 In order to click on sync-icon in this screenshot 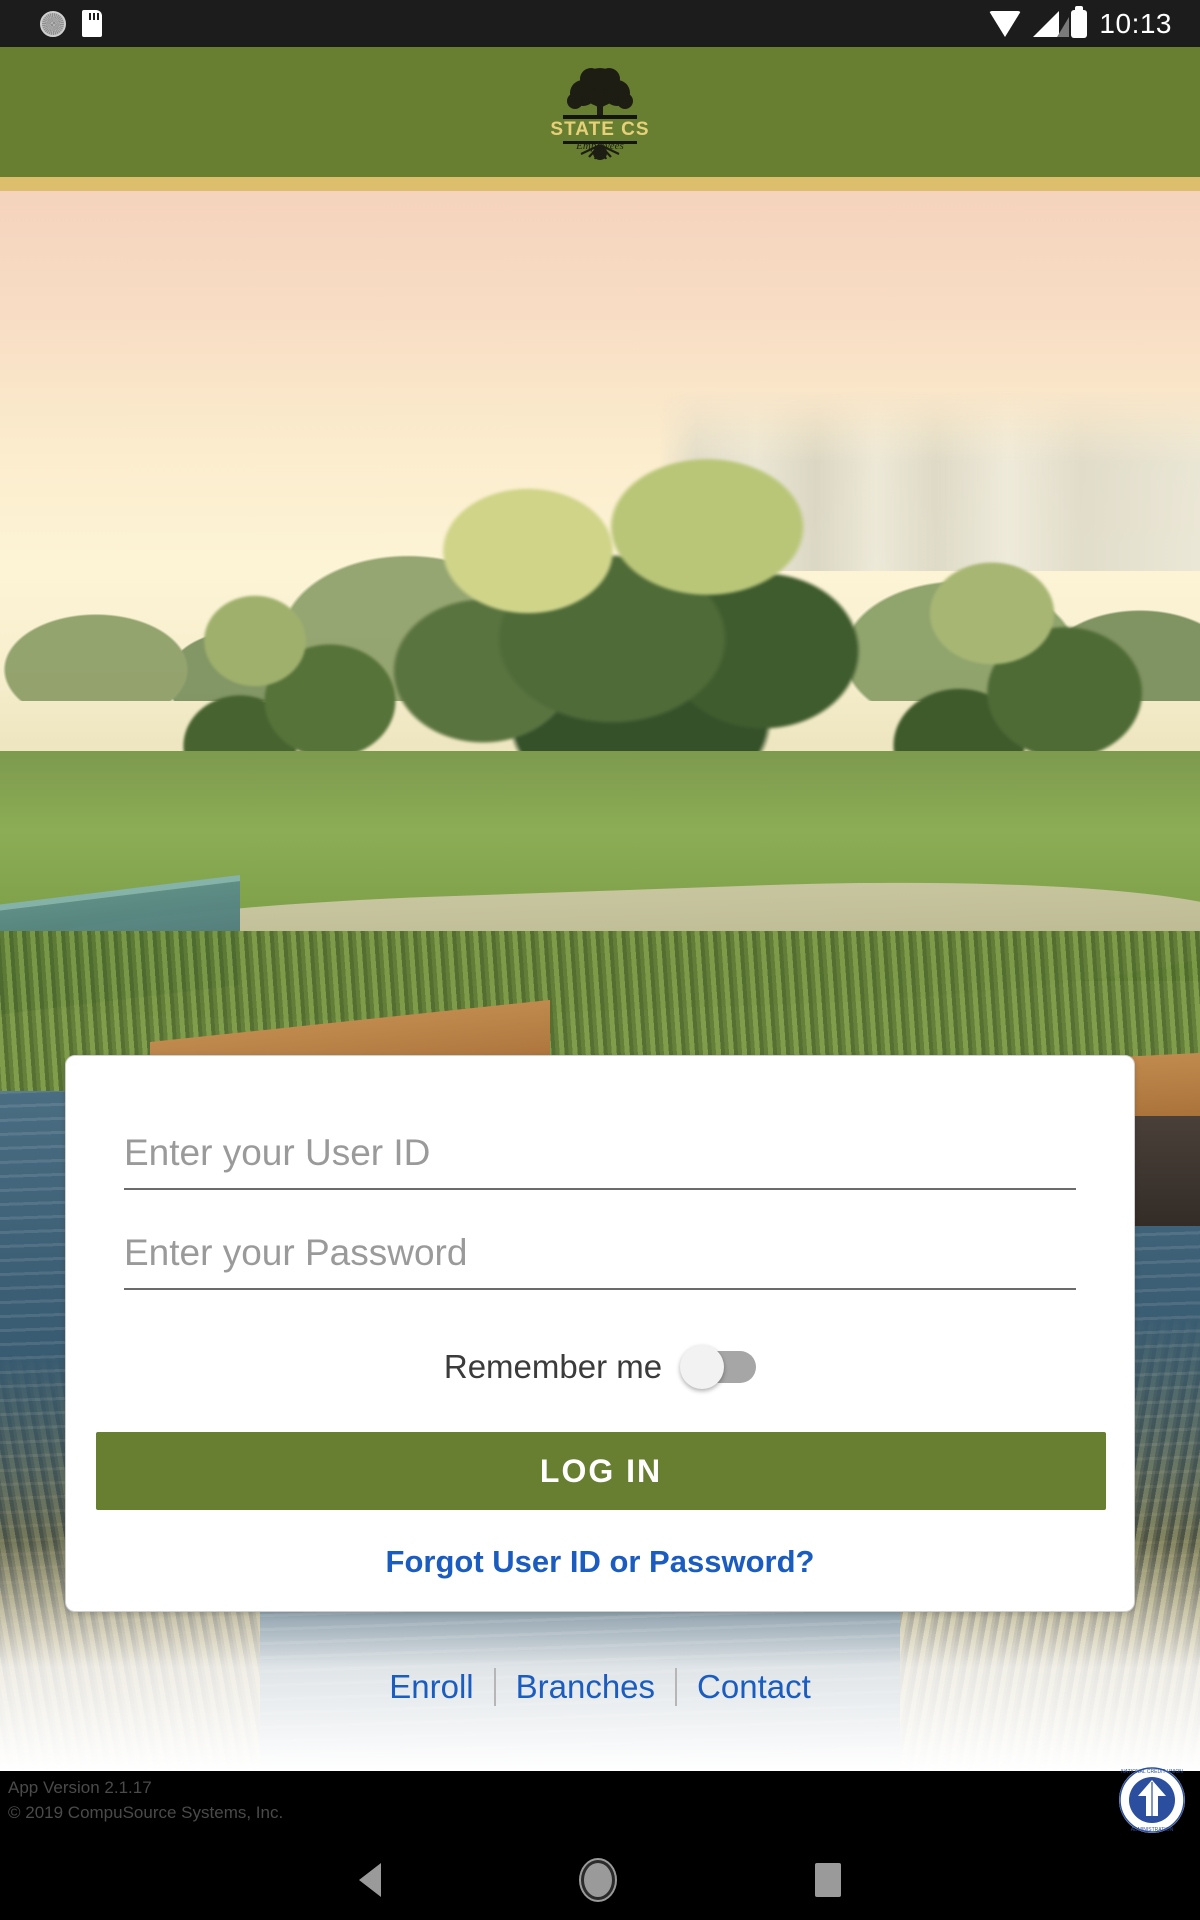, I will do `click(53, 23)`.